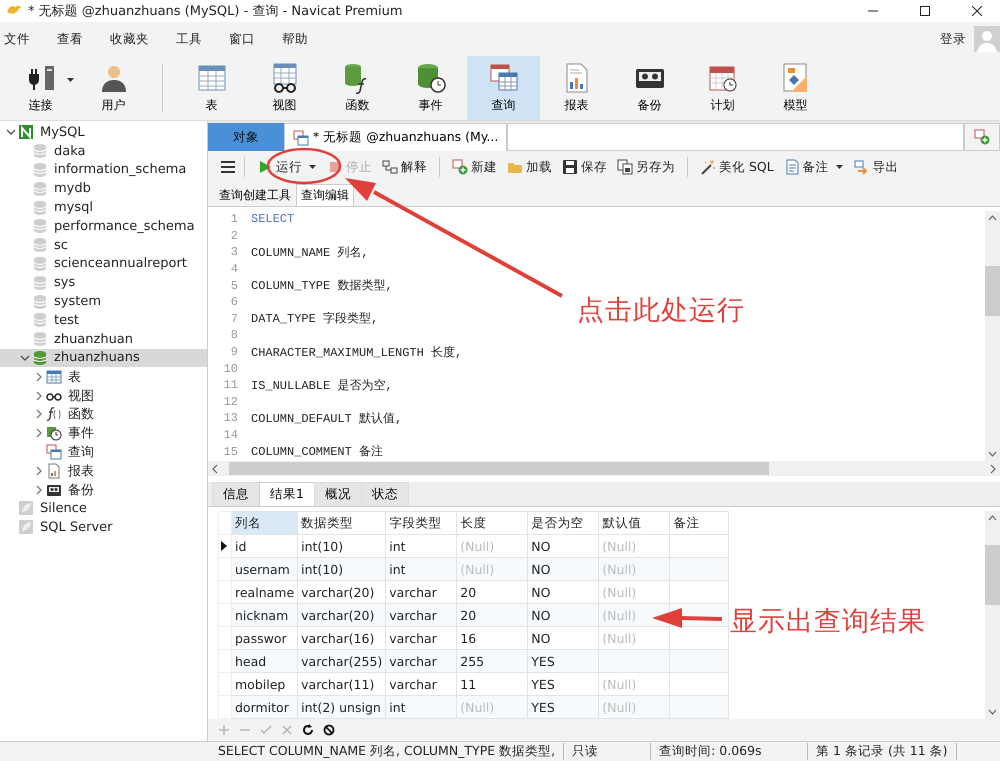 The image size is (1000, 761). Describe the element at coordinates (649, 88) in the screenshot. I see `toolbar-button: 备份` at that location.